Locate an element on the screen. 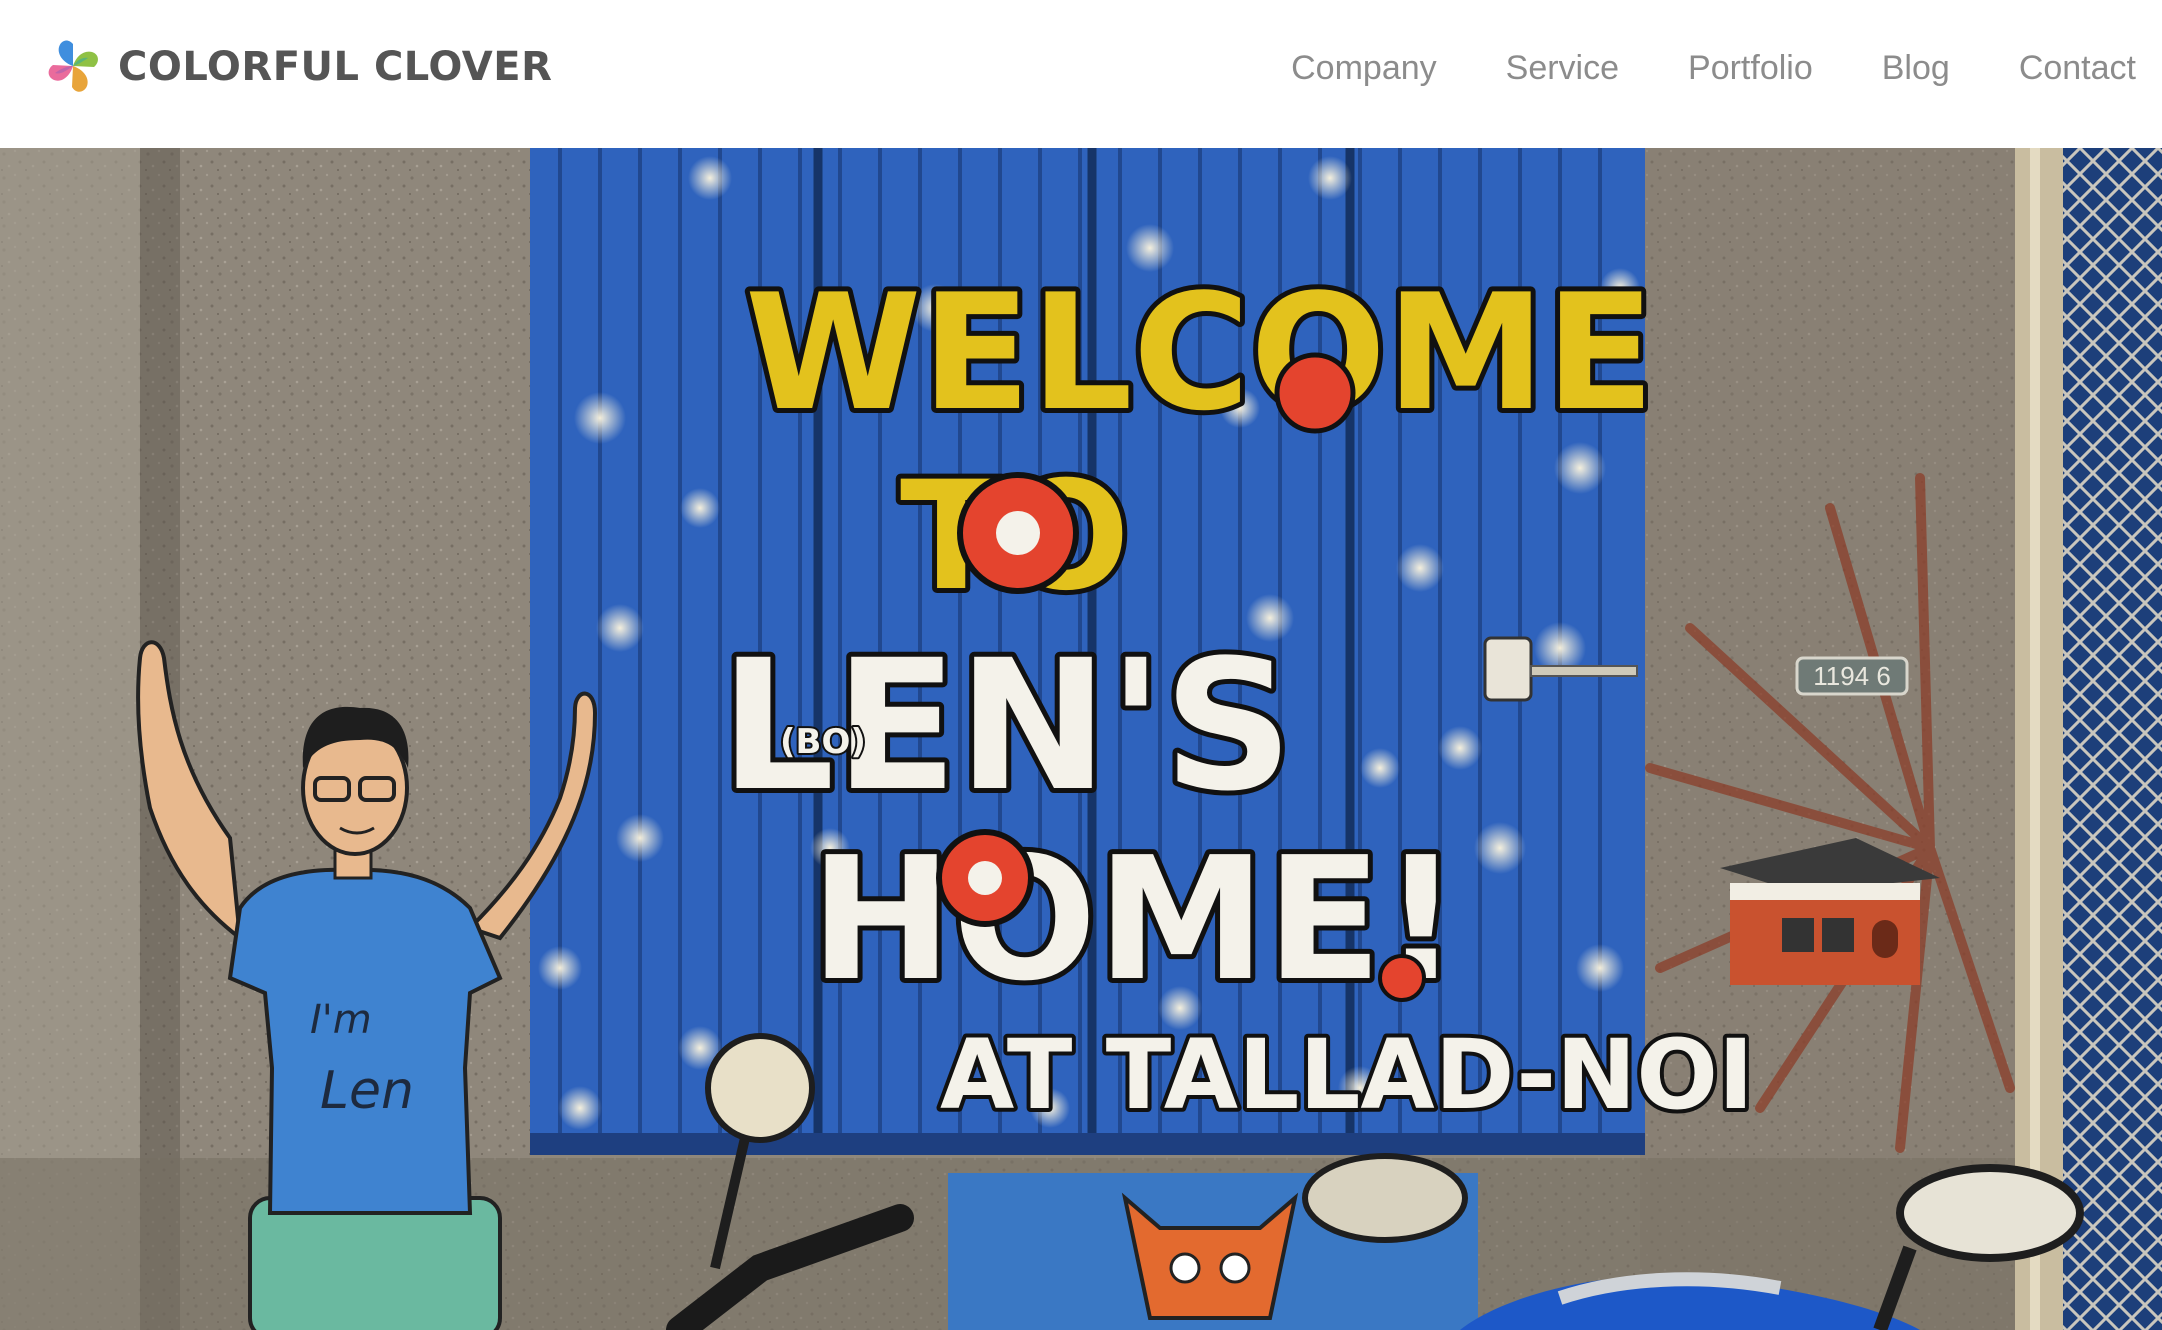  nav-company: Company is located at coordinates (1364, 68).